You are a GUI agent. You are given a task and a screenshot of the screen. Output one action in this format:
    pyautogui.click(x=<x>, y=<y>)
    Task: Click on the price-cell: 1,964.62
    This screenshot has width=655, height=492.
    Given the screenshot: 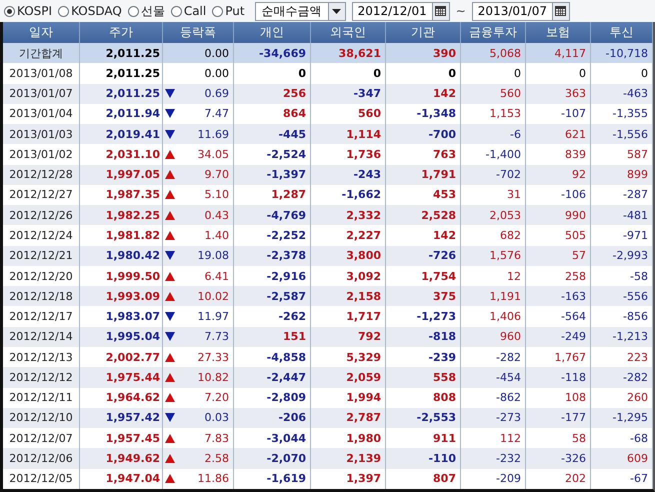 What is the action you would take?
    pyautogui.click(x=133, y=397)
    